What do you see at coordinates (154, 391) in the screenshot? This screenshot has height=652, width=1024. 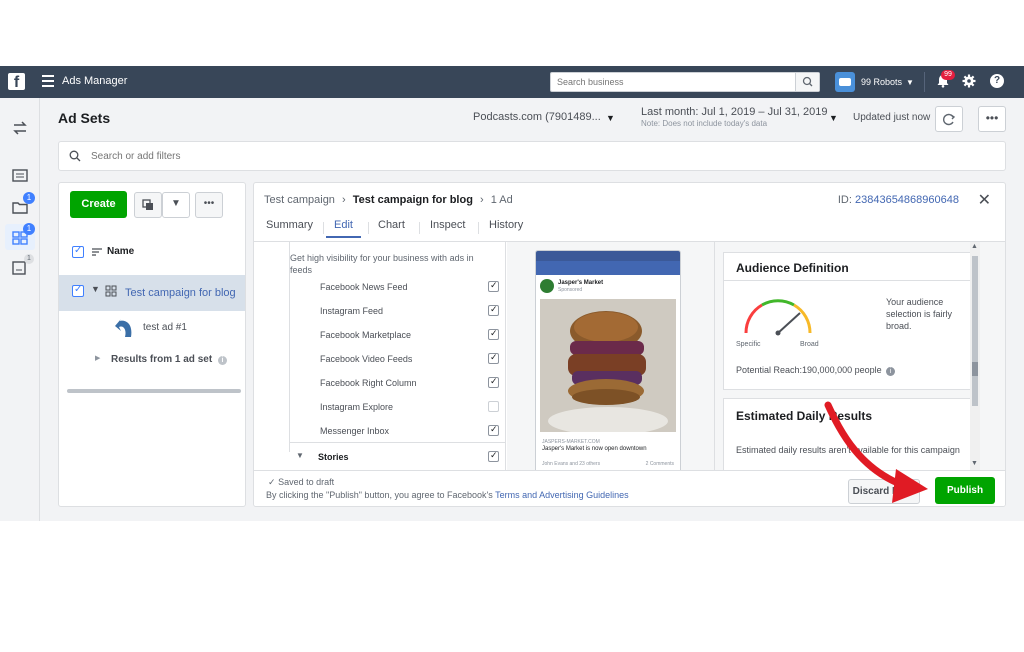 I see `horizontal-scrollbar` at bounding box center [154, 391].